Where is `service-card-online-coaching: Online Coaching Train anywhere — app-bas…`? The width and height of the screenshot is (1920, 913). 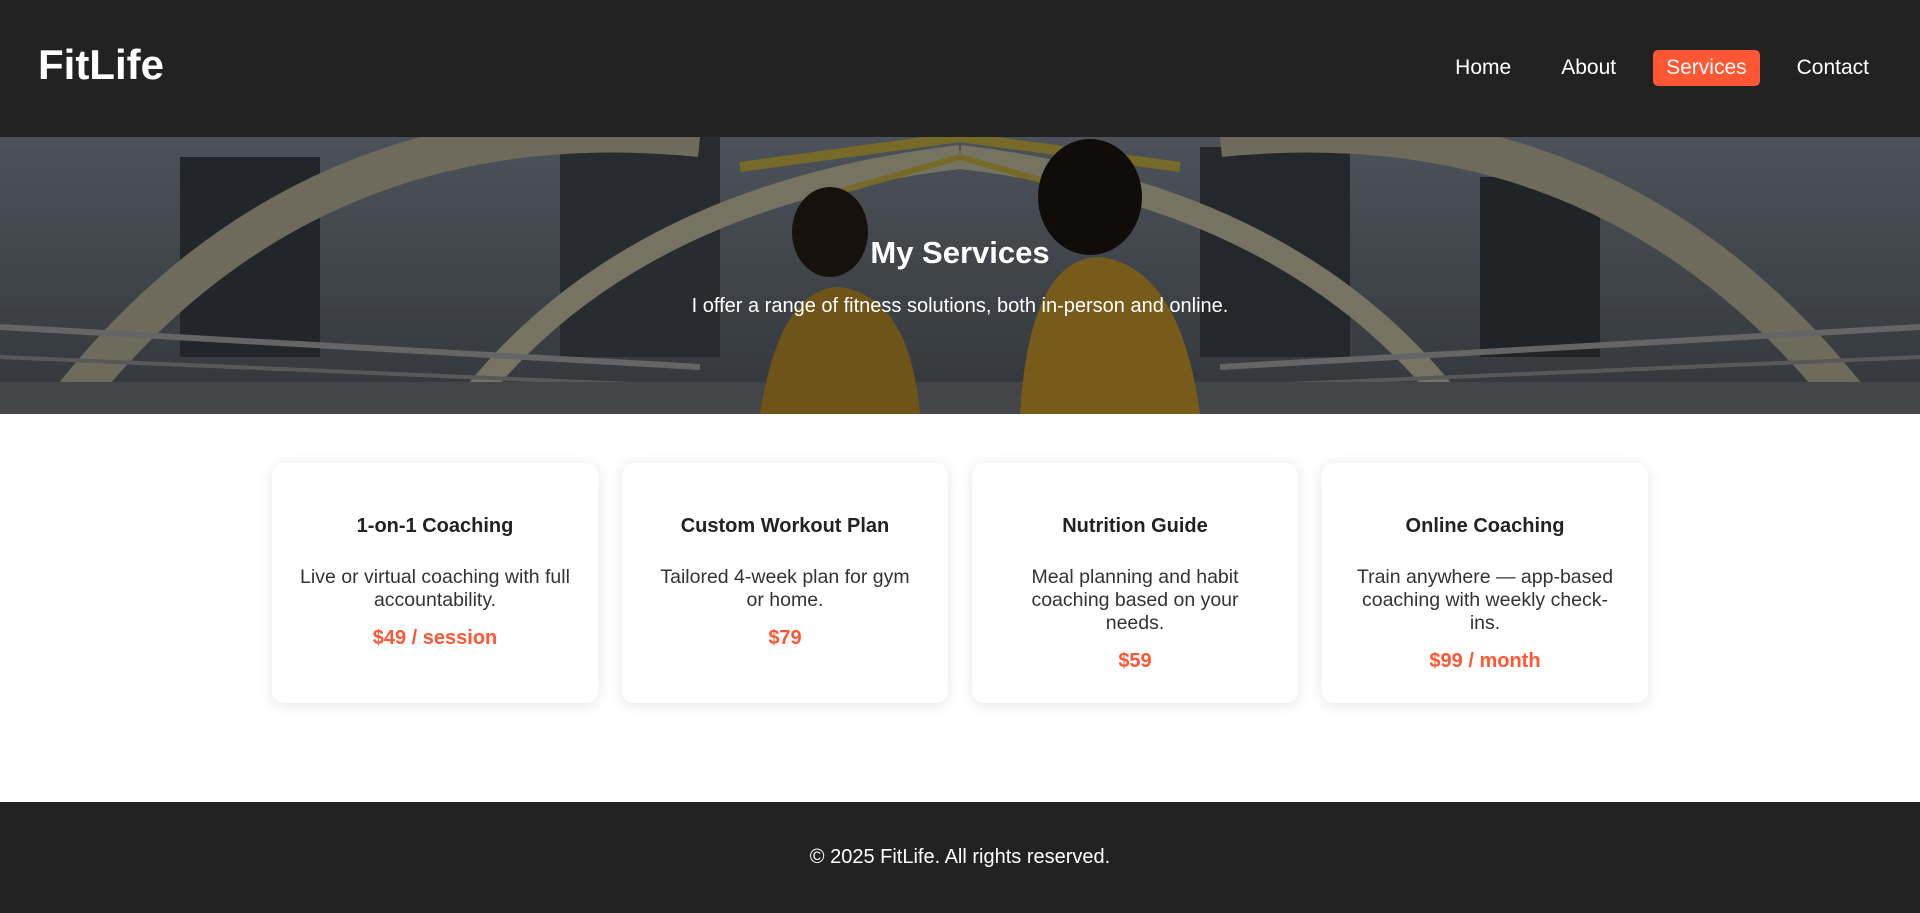
service-card-online-coaching: Online Coaching Train anywhere — app-bas… is located at coordinates (1485, 583).